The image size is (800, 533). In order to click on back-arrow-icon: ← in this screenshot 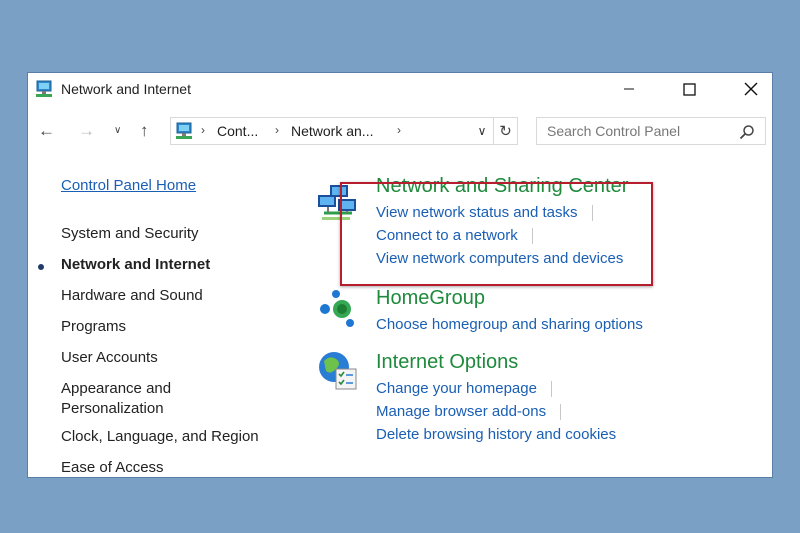, I will do `click(46, 131)`.